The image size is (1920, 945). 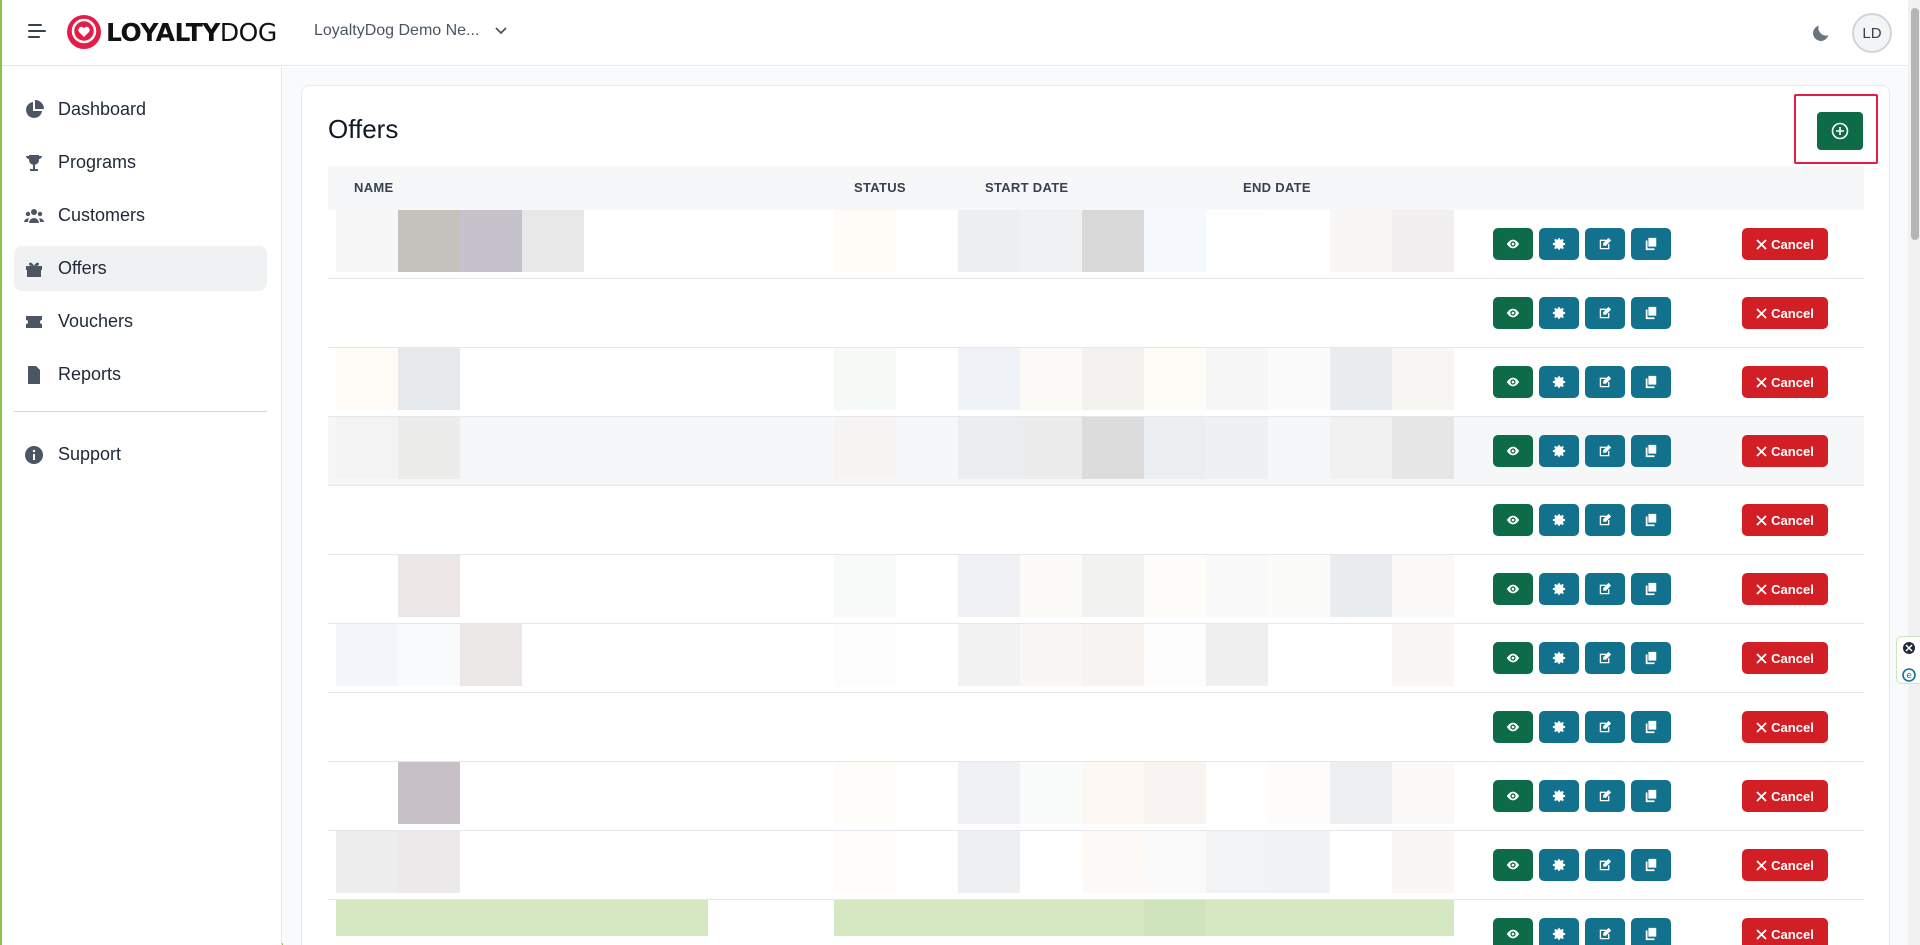 What do you see at coordinates (1914, 472) in the screenshot?
I see `page-scrollbar` at bounding box center [1914, 472].